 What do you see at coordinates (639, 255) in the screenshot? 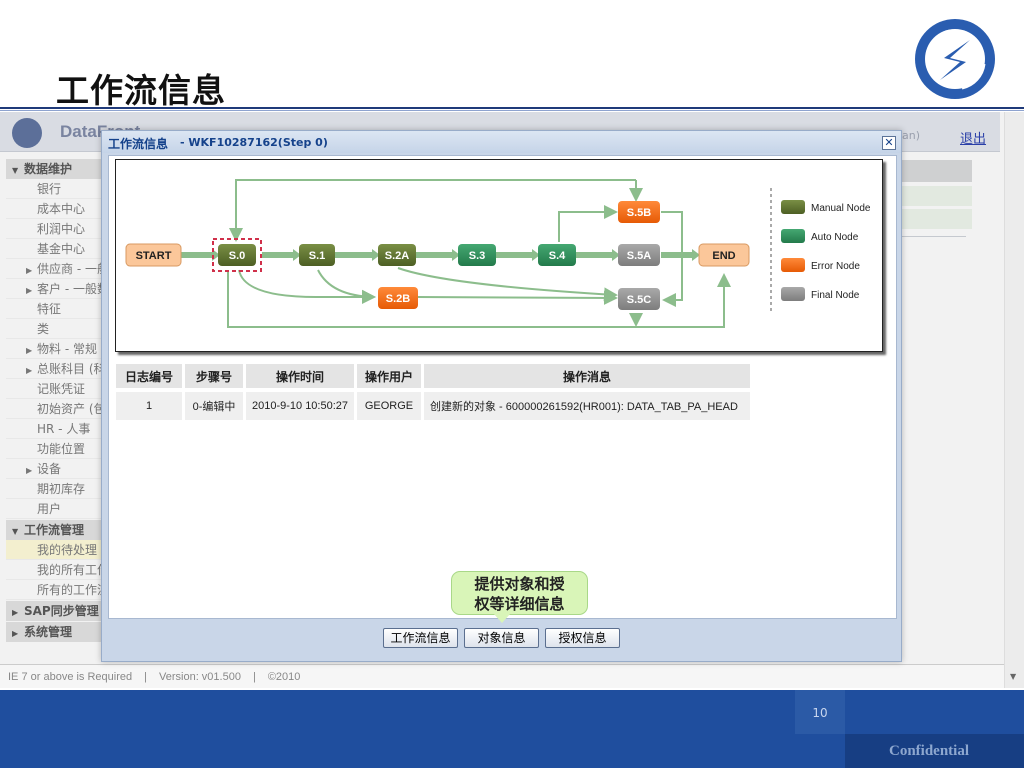
I see `node-s5a: S.5A` at bounding box center [639, 255].